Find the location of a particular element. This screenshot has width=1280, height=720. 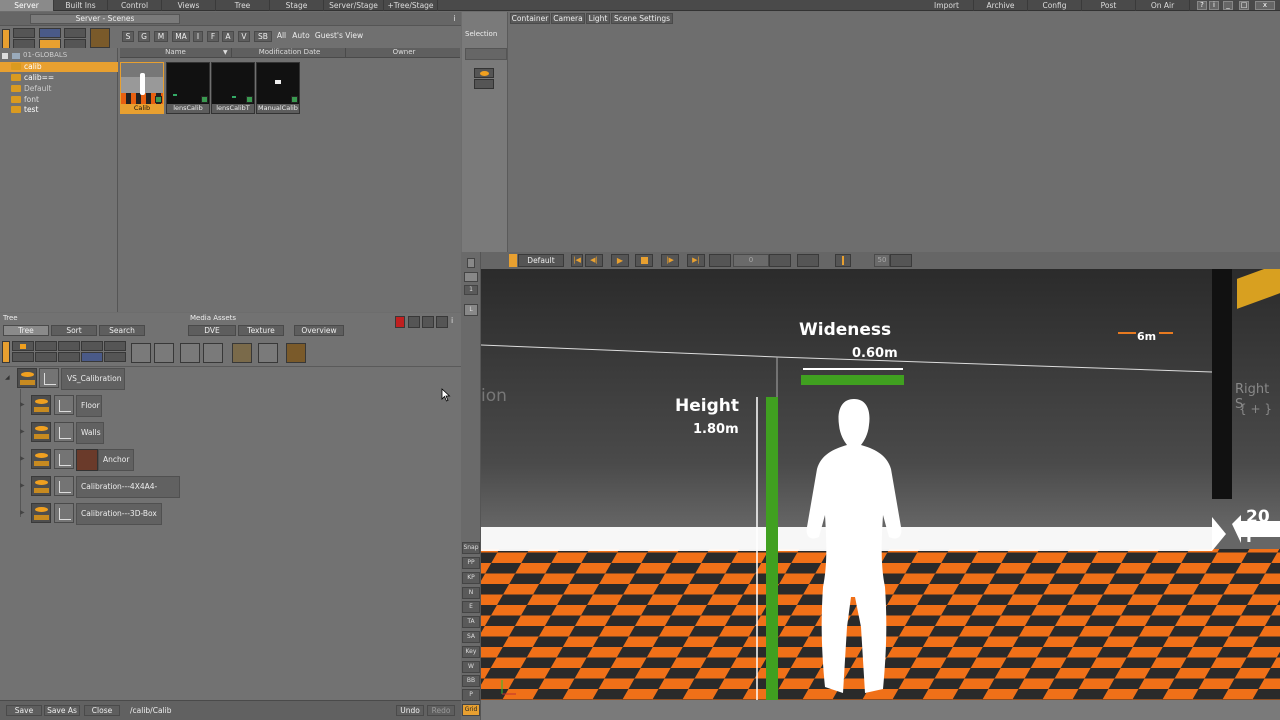

menu-views: Views is located at coordinates (189, 5).